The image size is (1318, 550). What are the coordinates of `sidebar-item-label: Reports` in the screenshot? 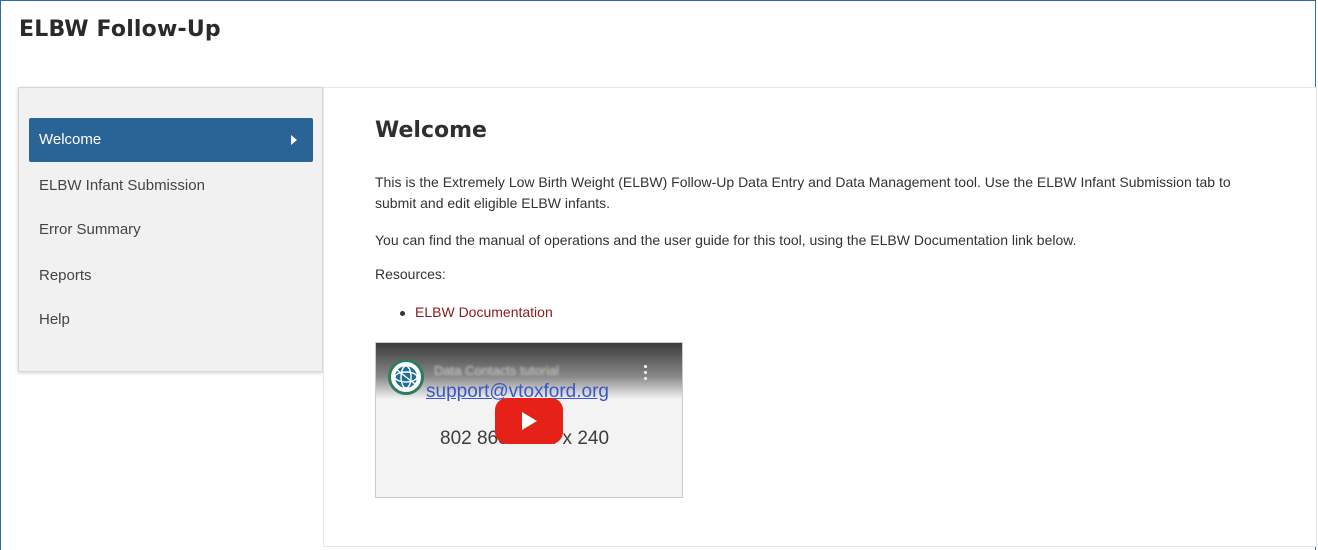 It's located at (65, 275).